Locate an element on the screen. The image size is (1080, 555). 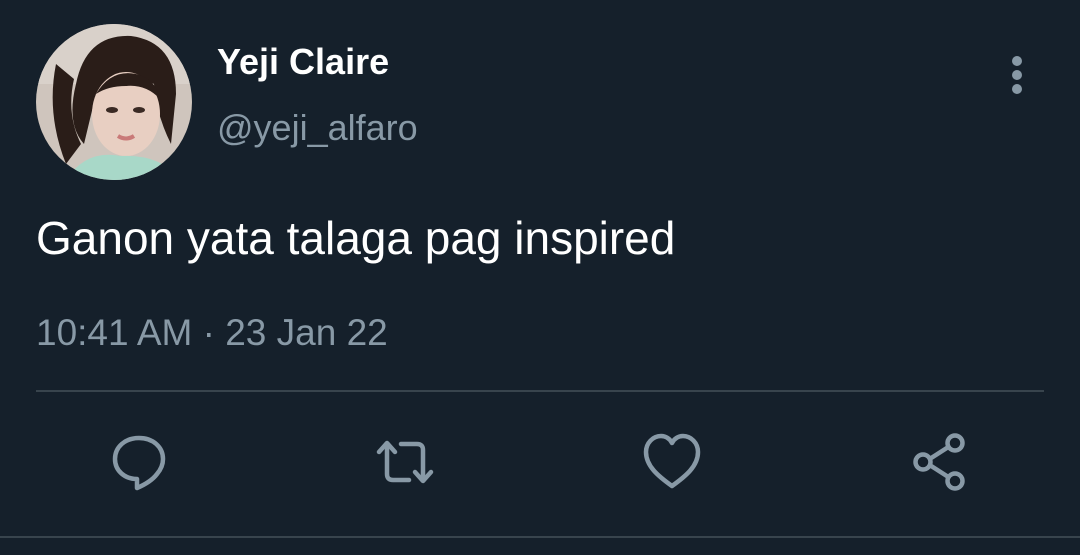
bottom-divider is located at coordinates (540, 537).